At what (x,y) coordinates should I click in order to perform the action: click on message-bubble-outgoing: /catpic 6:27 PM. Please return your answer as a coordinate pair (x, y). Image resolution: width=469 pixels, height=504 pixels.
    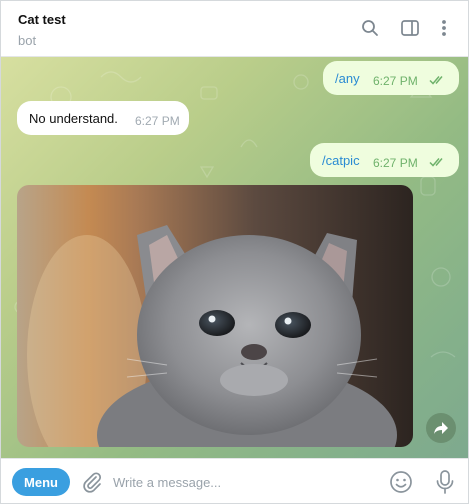
    Looking at the image, I should click on (384, 160).